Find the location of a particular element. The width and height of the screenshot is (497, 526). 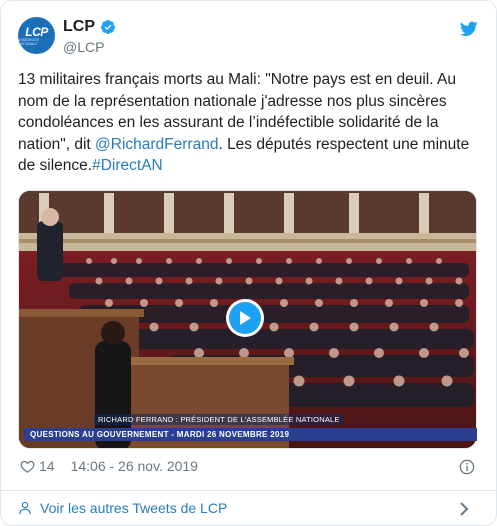

verified-badge-icon is located at coordinates (107, 27).